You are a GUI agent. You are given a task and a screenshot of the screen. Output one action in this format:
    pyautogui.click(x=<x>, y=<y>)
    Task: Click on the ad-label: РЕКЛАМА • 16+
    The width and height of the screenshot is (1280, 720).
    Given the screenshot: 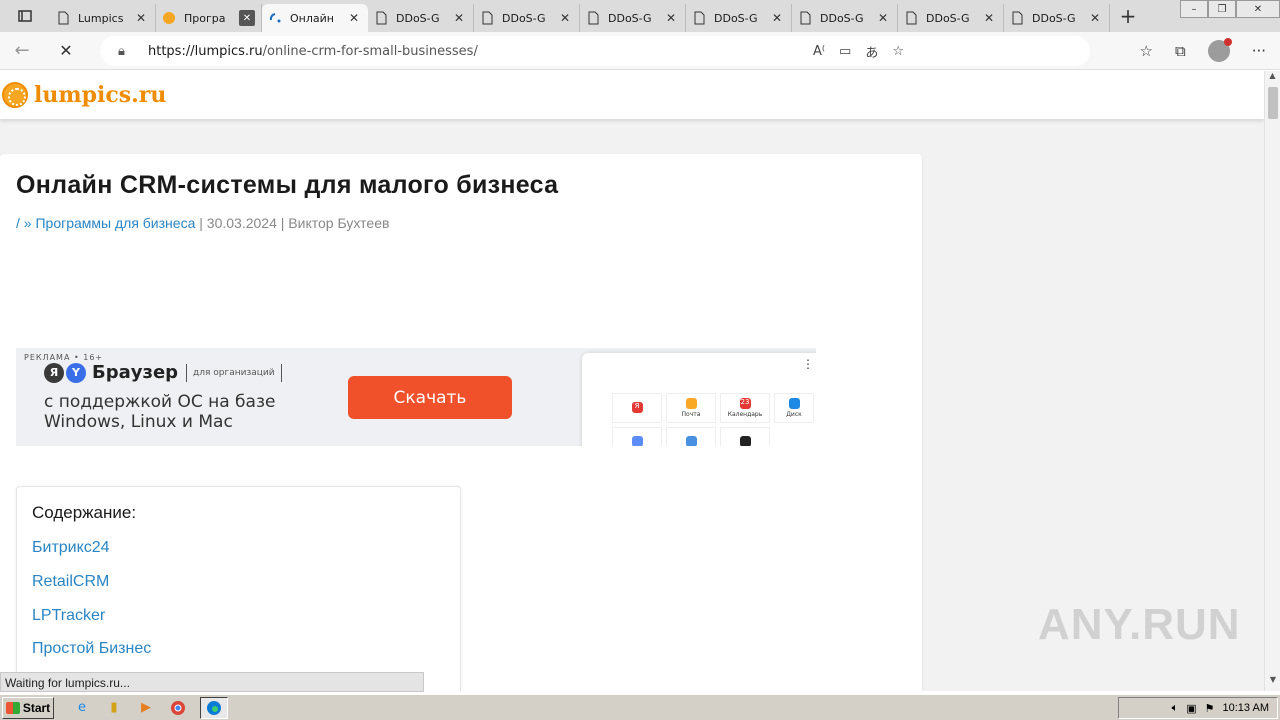 What is the action you would take?
    pyautogui.click(x=64, y=357)
    